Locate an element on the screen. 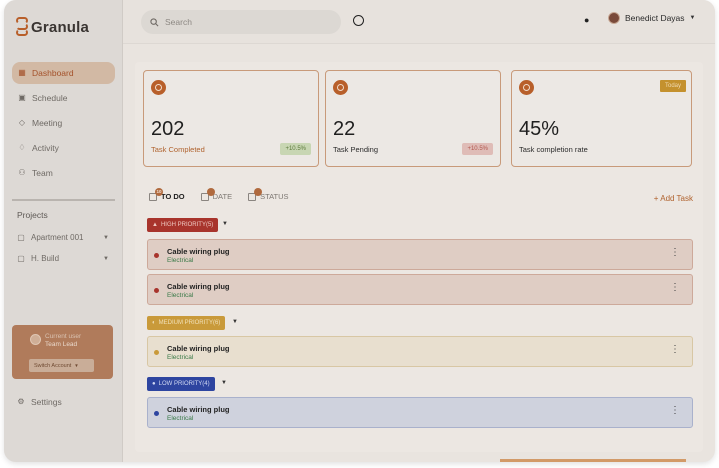  granula-logo-icon is located at coordinates (22, 27).